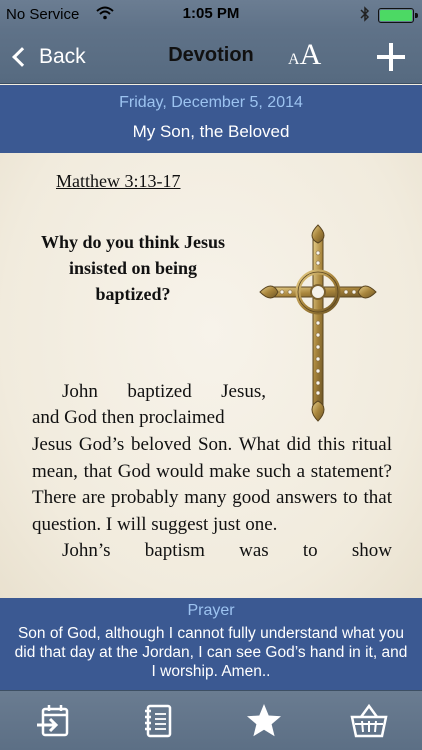 This screenshot has width=422, height=750. What do you see at coordinates (62, 56) in the screenshot?
I see `back-label: Back` at bounding box center [62, 56].